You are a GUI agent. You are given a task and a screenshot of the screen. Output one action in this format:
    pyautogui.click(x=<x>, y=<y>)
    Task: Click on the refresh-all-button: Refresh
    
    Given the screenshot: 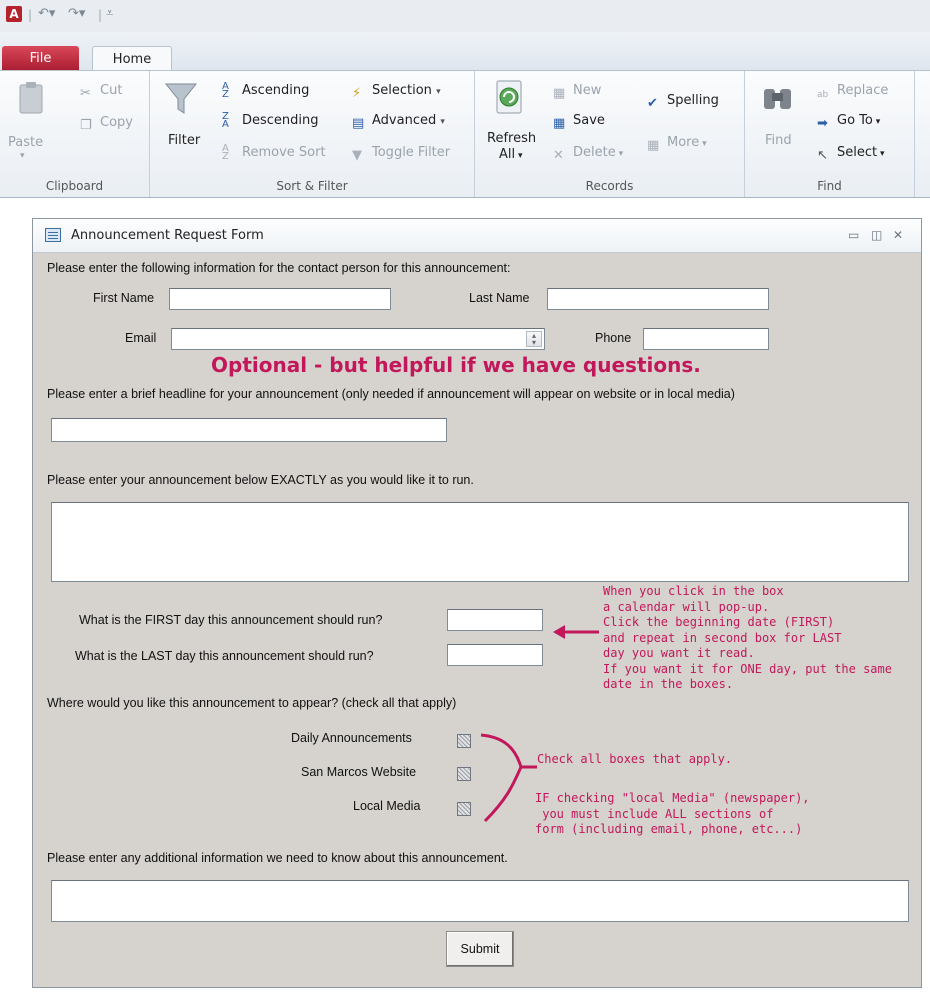 What is the action you would take?
    pyautogui.click(x=511, y=138)
    